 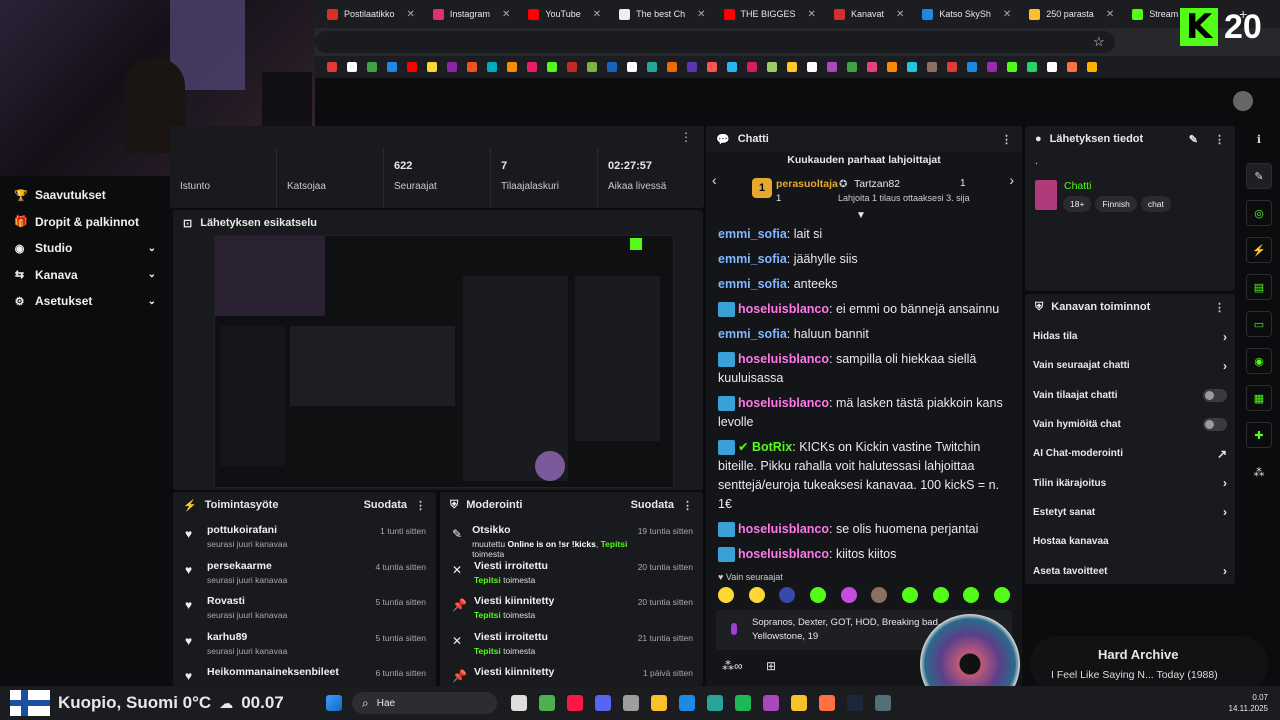 What do you see at coordinates (1259, 435) in the screenshot?
I see `wrench-icon: ✚` at bounding box center [1259, 435].